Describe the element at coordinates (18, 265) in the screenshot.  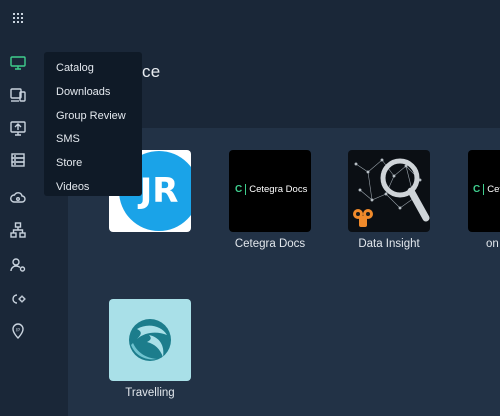
I see `user-settings-icon` at that location.